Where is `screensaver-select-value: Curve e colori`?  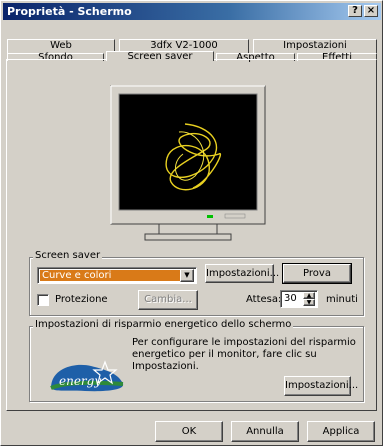 screensaver-select-value: Curve e colori is located at coordinates (110, 275).